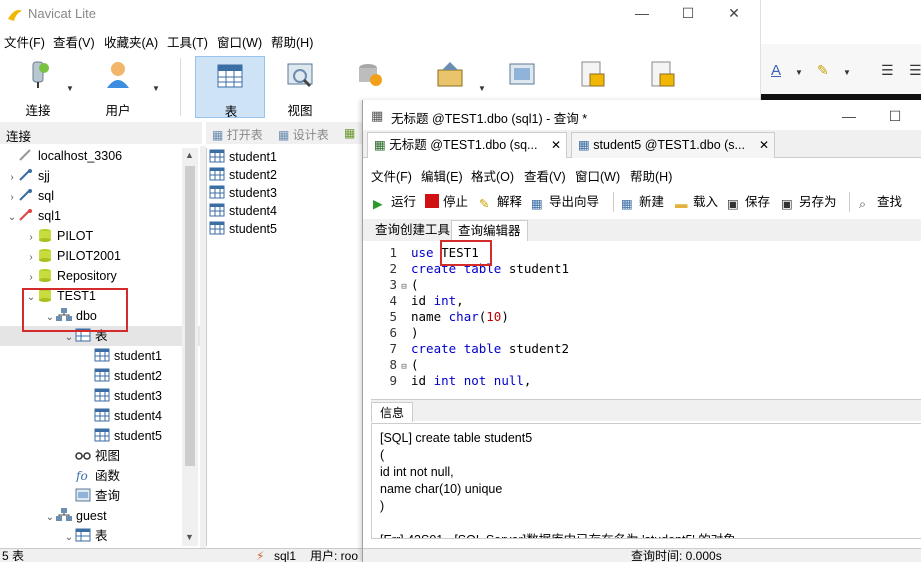 This screenshot has width=921, height=562. What do you see at coordinates (70, 88) in the screenshot?
I see `connect-dropdown-icon: ▼` at bounding box center [70, 88].